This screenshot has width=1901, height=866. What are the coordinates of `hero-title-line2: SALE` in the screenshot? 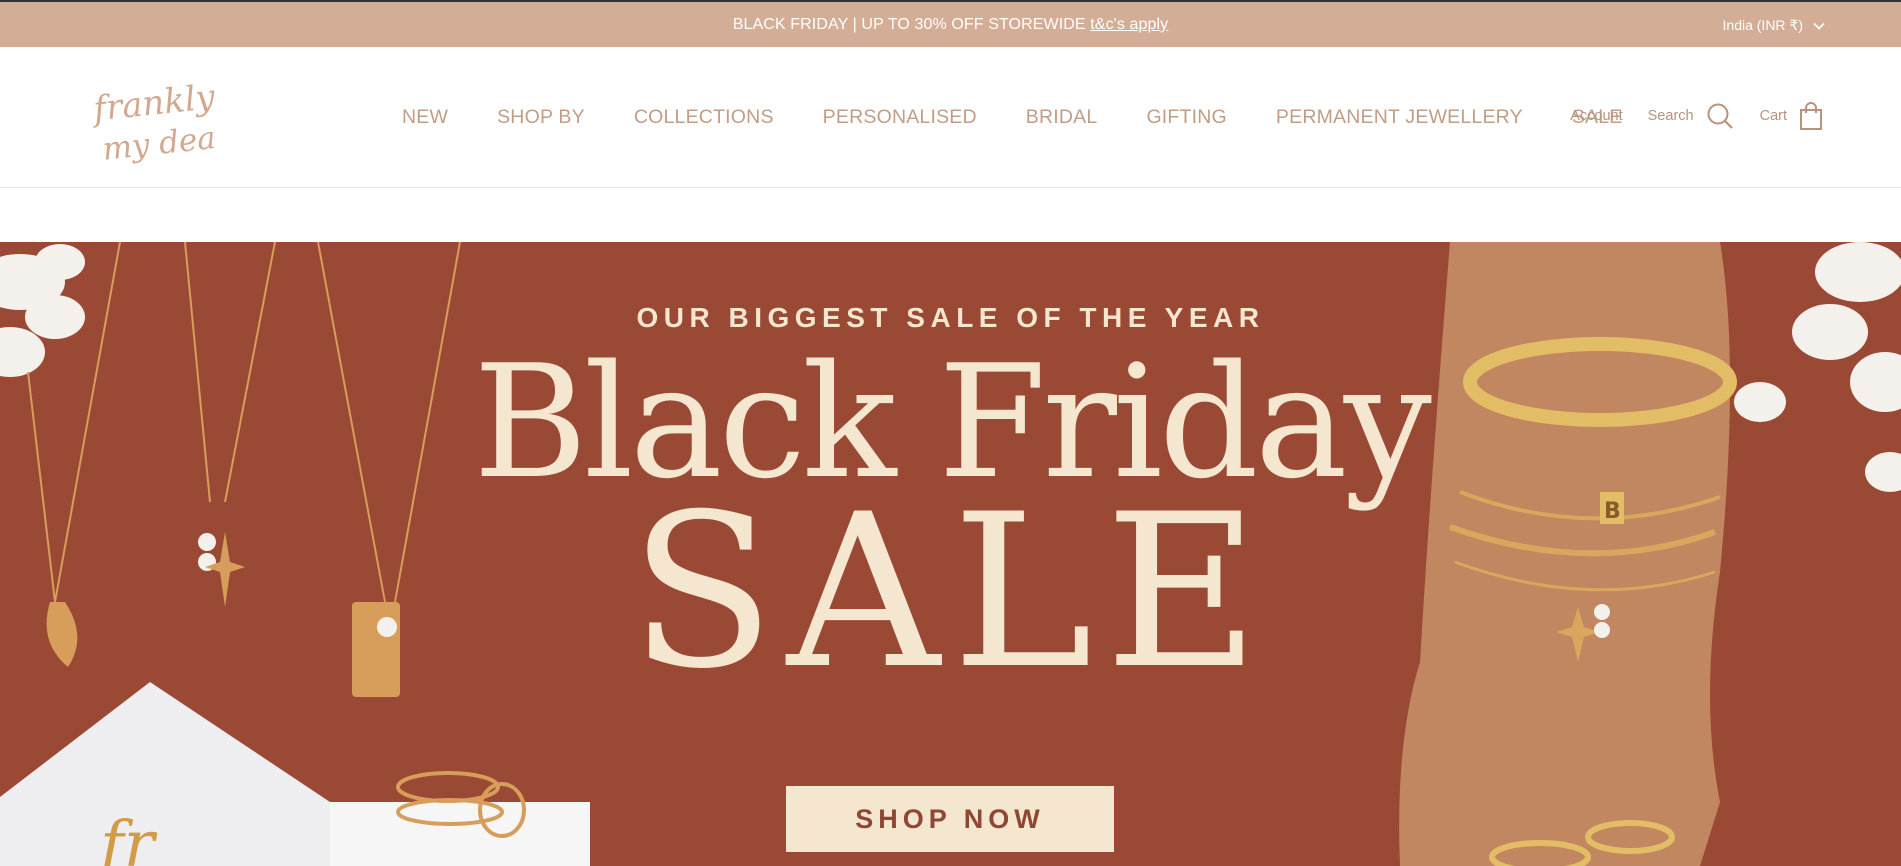 It's located at (950, 591).